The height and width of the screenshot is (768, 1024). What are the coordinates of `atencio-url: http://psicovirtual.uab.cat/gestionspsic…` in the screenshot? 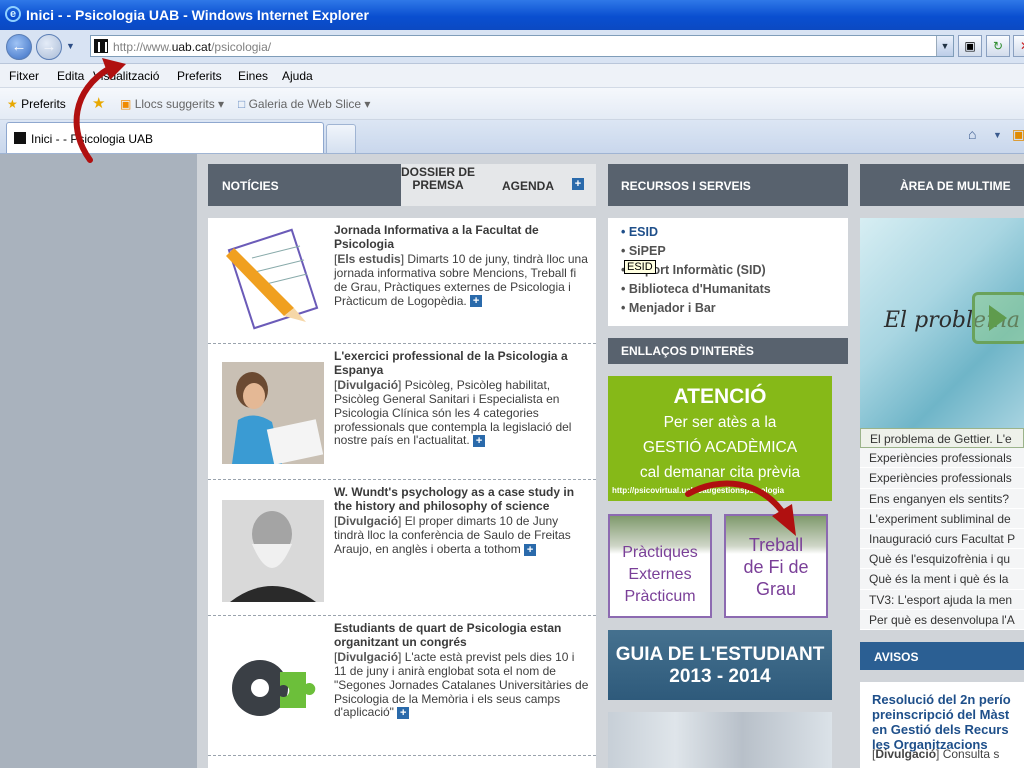 It's located at (698, 490).